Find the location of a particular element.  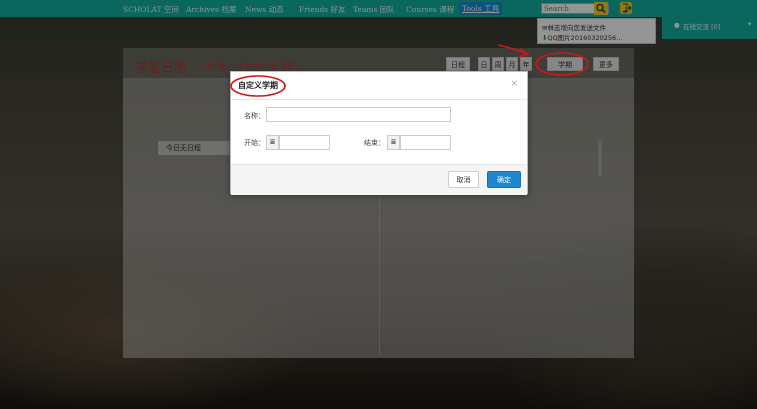

red-annotation-marks is located at coordinates (409, 70).